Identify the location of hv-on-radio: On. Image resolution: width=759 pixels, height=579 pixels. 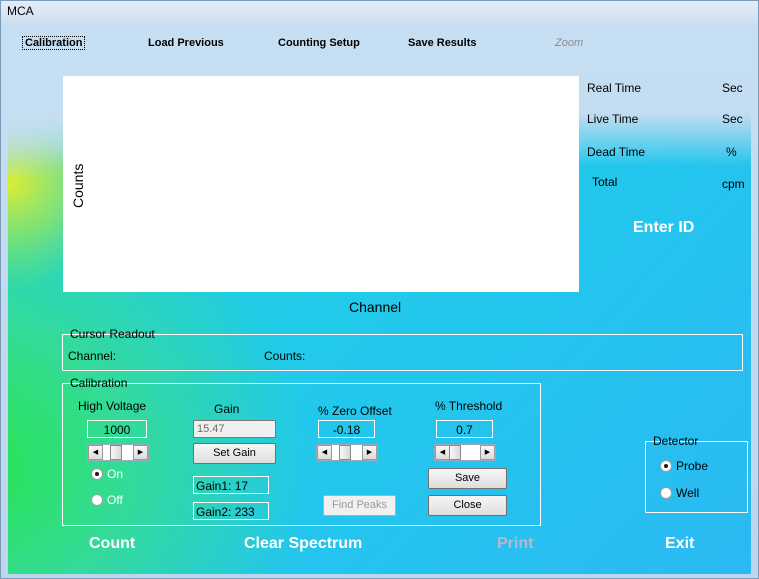
(107, 474).